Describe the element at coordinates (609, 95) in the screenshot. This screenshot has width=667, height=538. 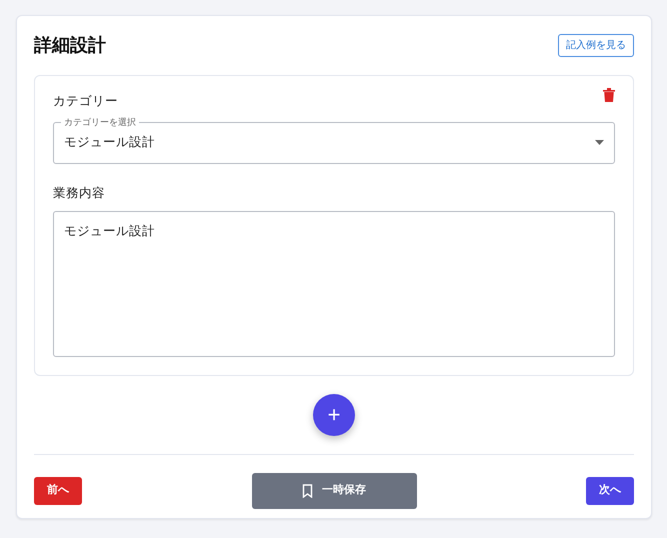
I see `trash-icon` at that location.